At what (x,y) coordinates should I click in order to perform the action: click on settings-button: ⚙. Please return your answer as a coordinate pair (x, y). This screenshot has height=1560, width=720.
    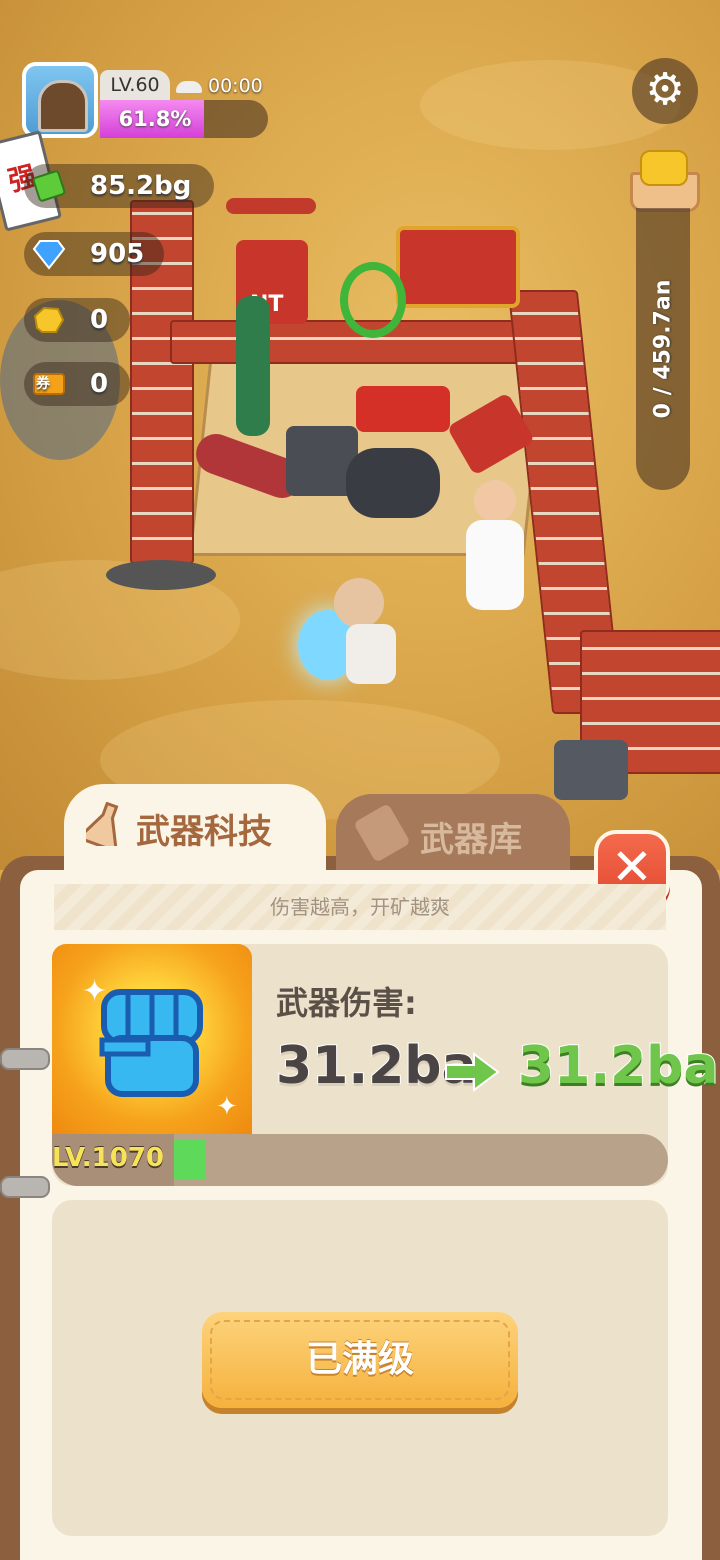
    Looking at the image, I should click on (665, 91).